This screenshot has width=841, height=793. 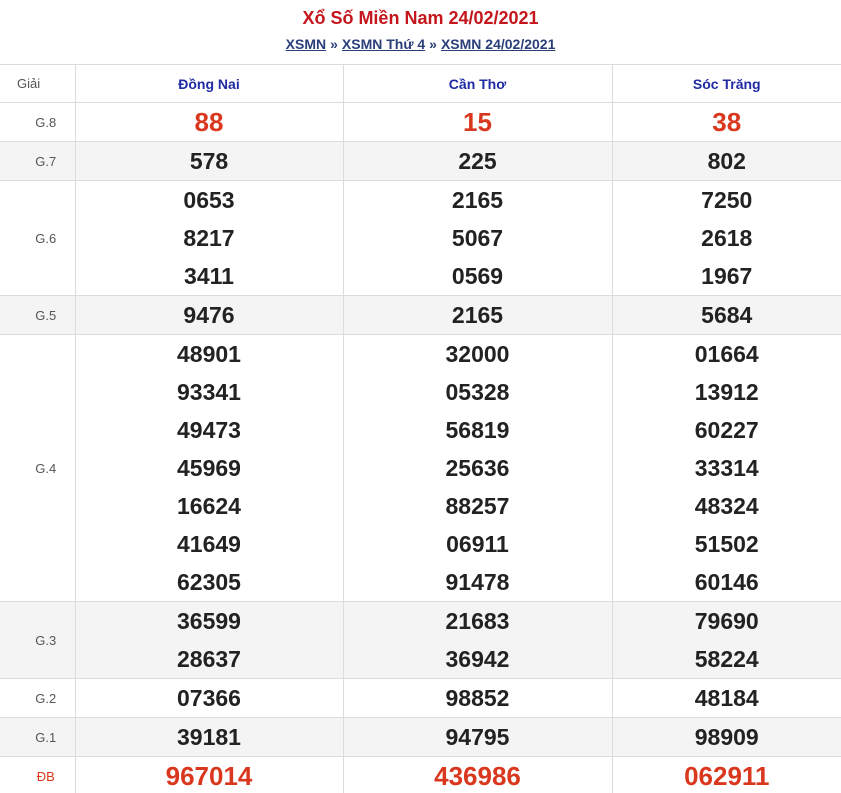 I want to click on result-number: 3411, so click(x=209, y=276).